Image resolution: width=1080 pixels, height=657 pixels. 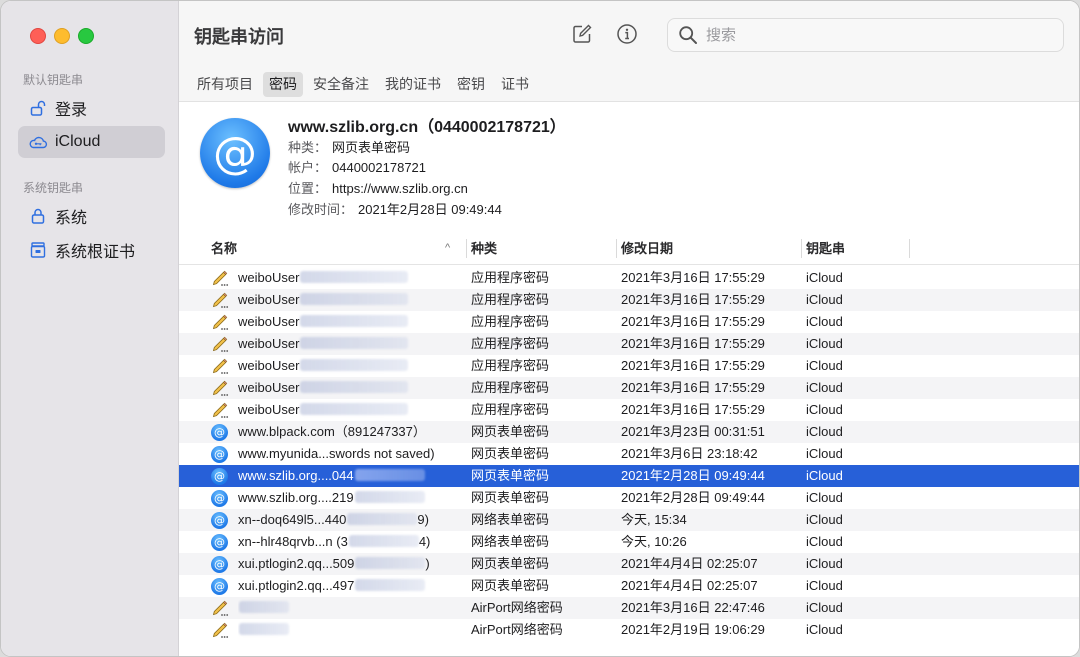 What do you see at coordinates (693, 607) in the screenshot?
I see `row-date: 2021年3月16日 22:47:46` at bounding box center [693, 607].